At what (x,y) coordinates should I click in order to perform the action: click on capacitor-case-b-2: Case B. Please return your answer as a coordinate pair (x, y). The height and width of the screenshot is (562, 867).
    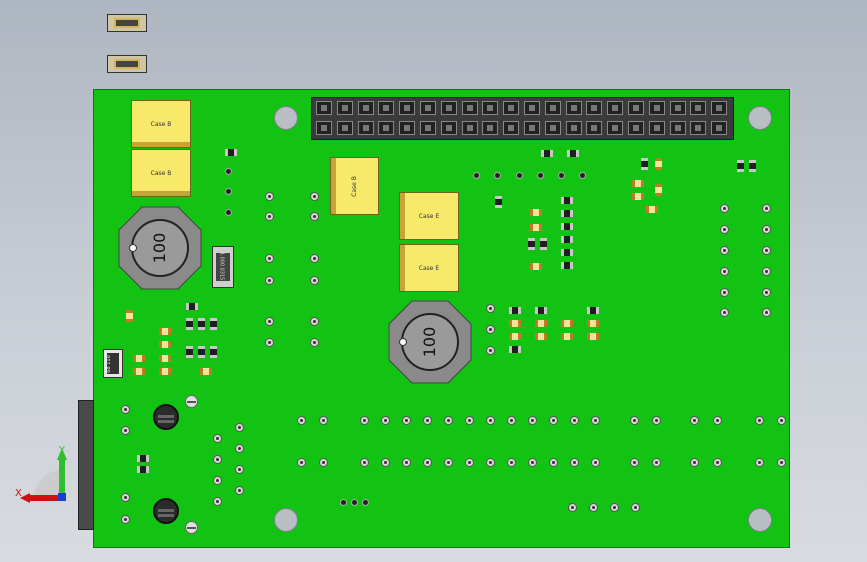
    Looking at the image, I should click on (161, 173).